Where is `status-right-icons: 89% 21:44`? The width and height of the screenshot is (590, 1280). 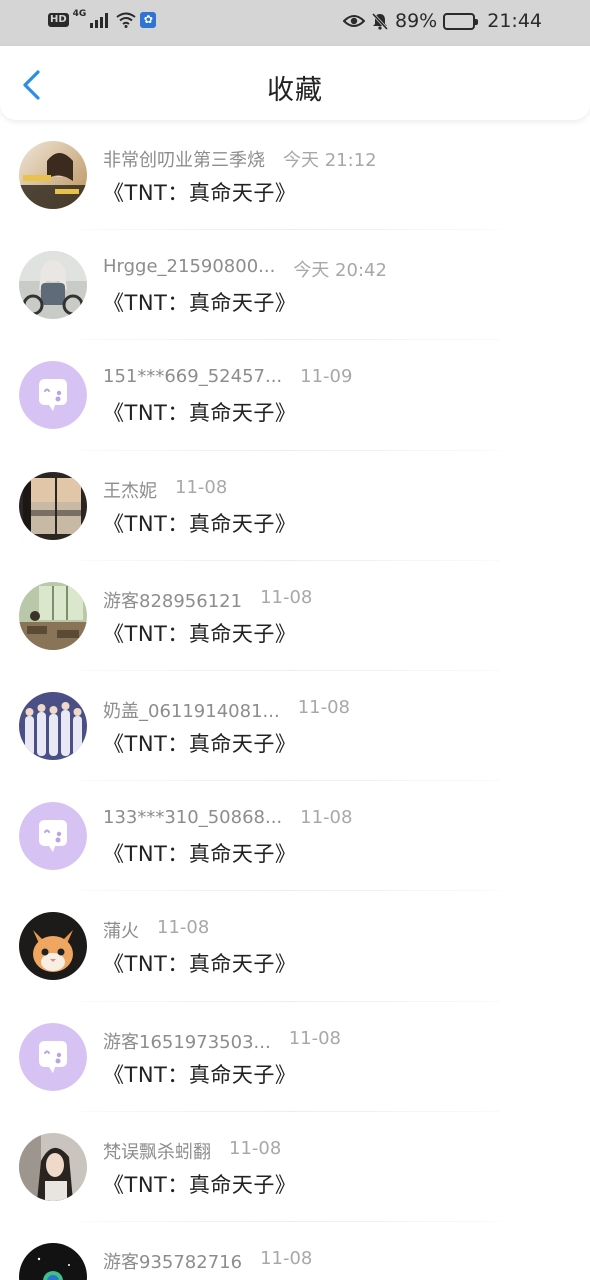
status-right-icons: 89% 21:44 is located at coordinates (442, 21).